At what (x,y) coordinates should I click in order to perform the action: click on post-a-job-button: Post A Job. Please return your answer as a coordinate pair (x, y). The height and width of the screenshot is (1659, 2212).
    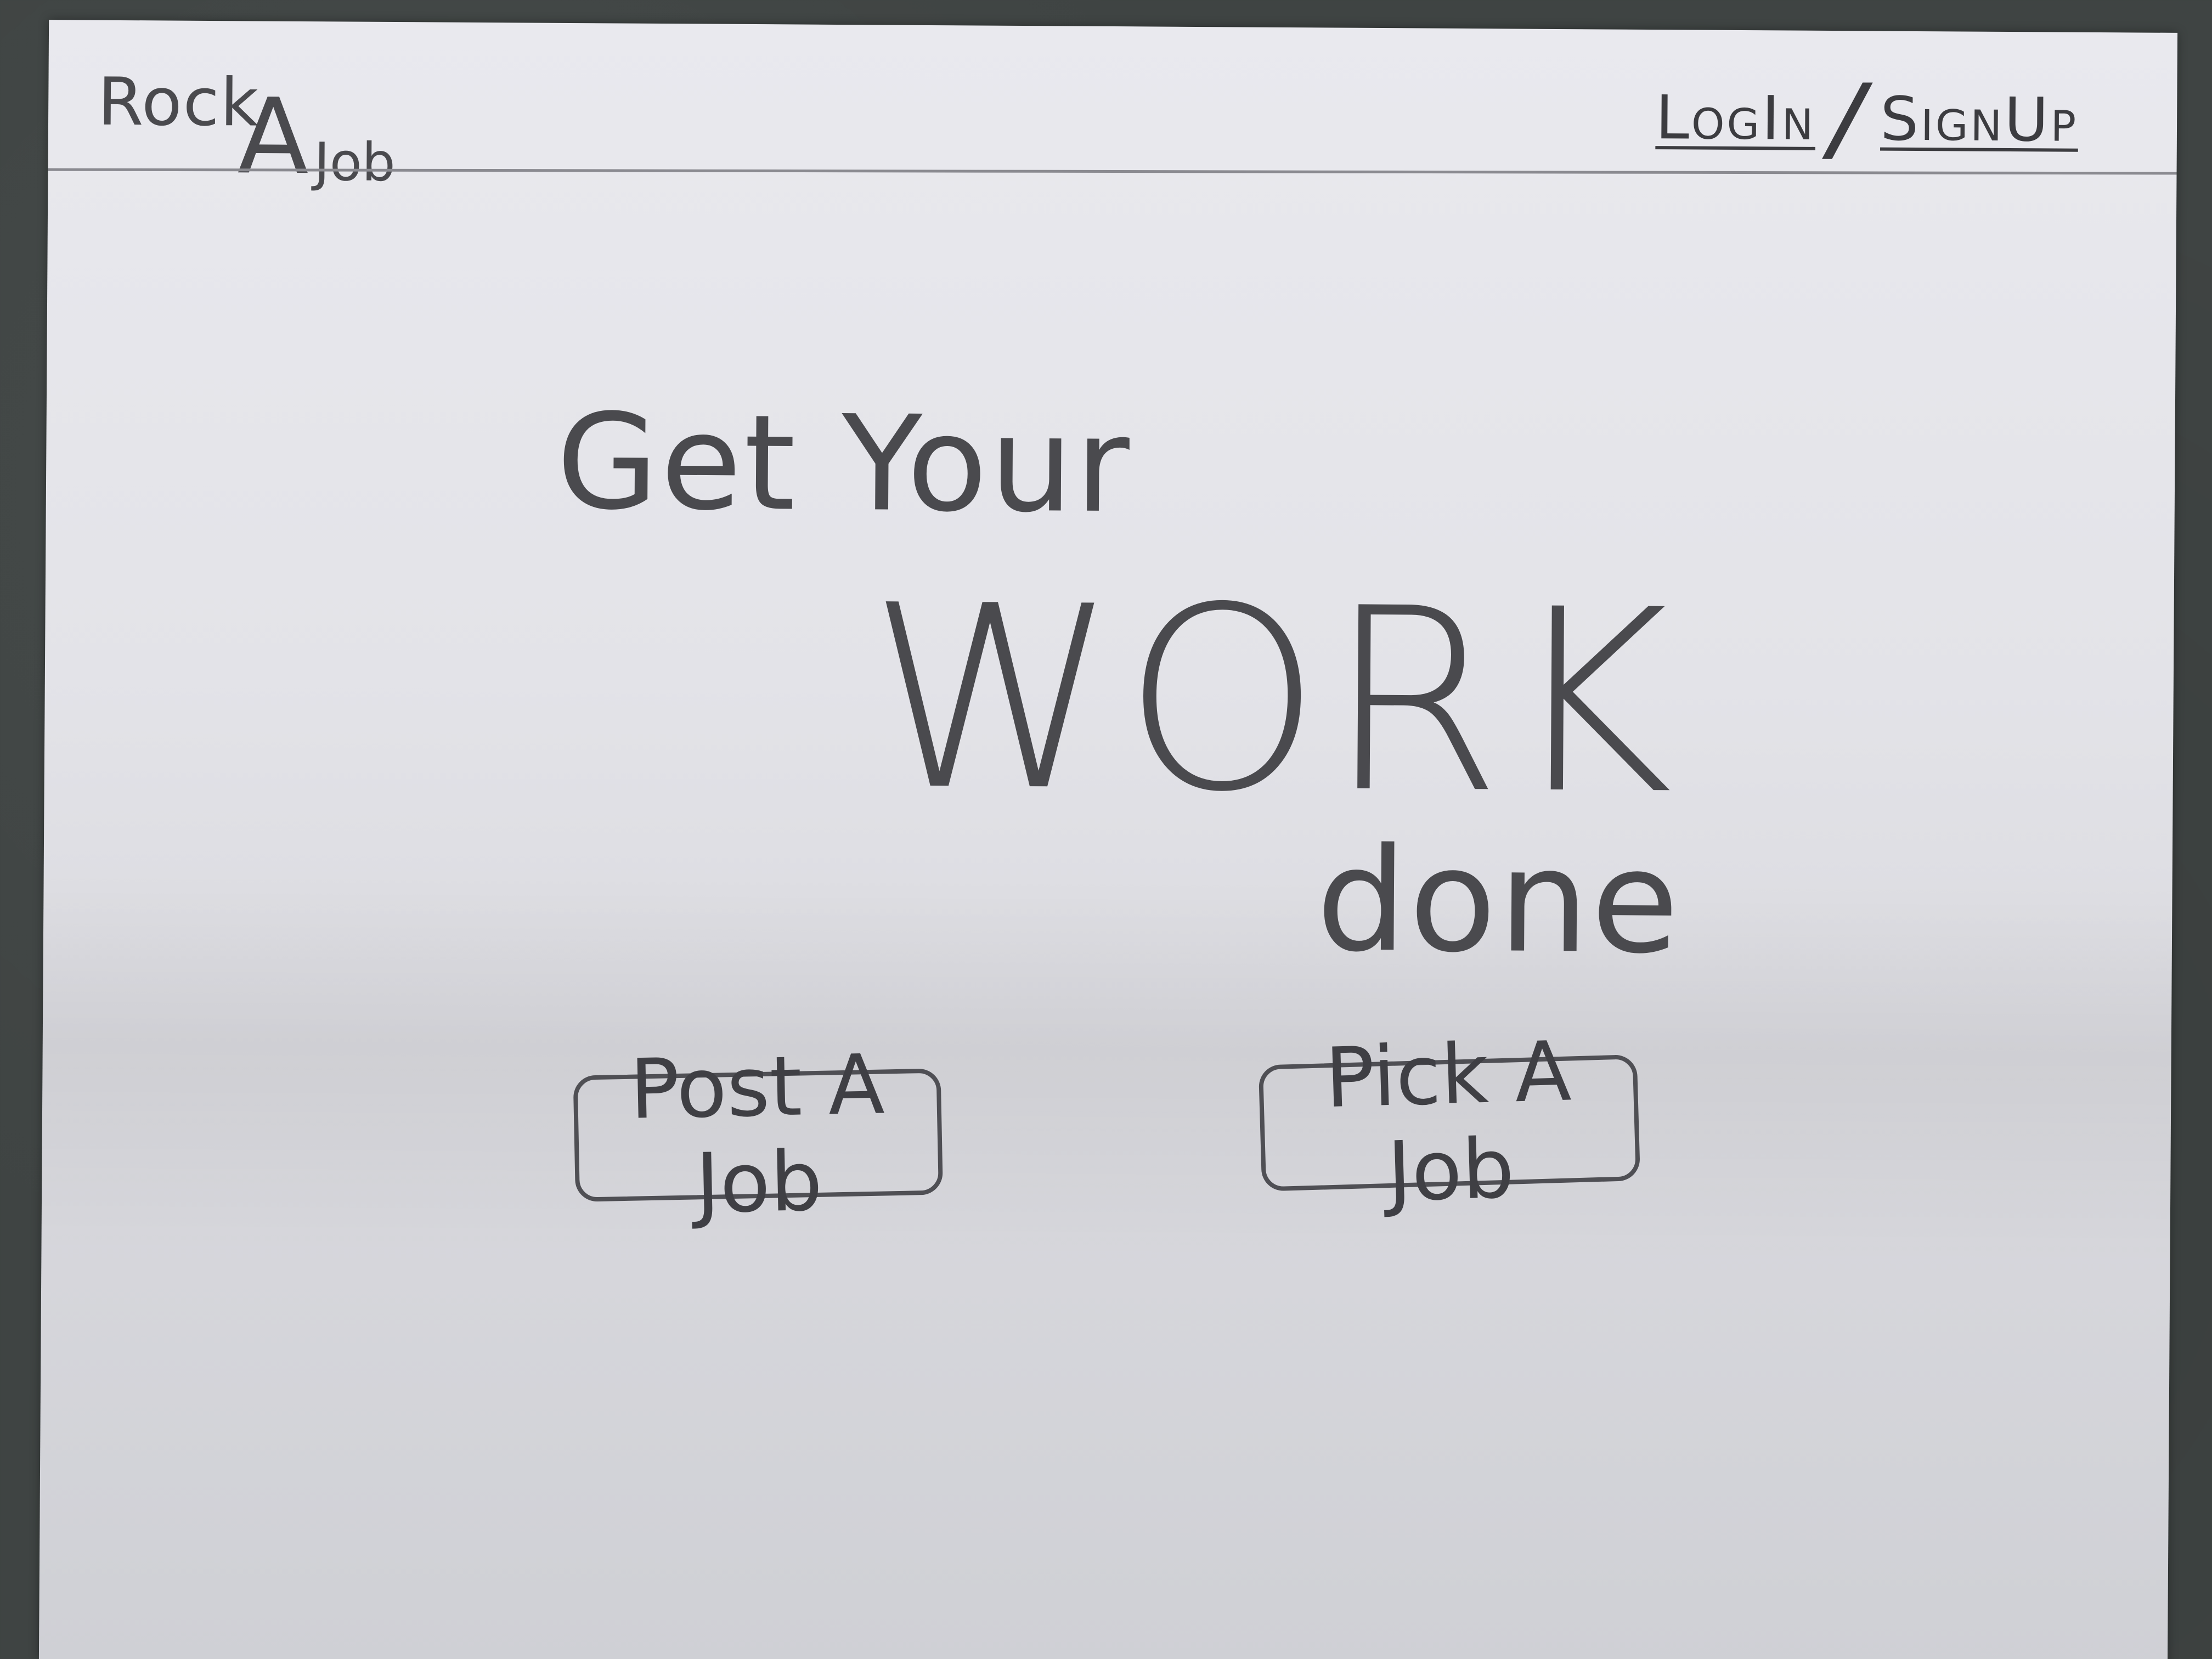
    Looking at the image, I should click on (758, 1135).